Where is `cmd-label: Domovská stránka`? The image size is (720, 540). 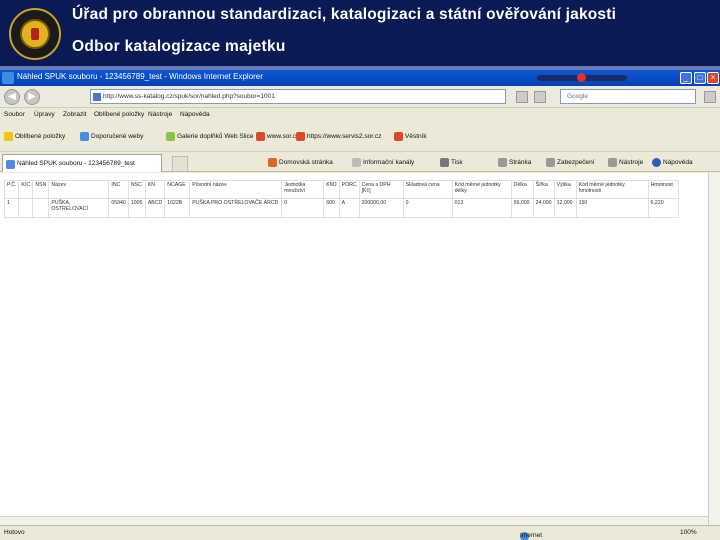 cmd-label: Domovská stránka is located at coordinates (306, 163).